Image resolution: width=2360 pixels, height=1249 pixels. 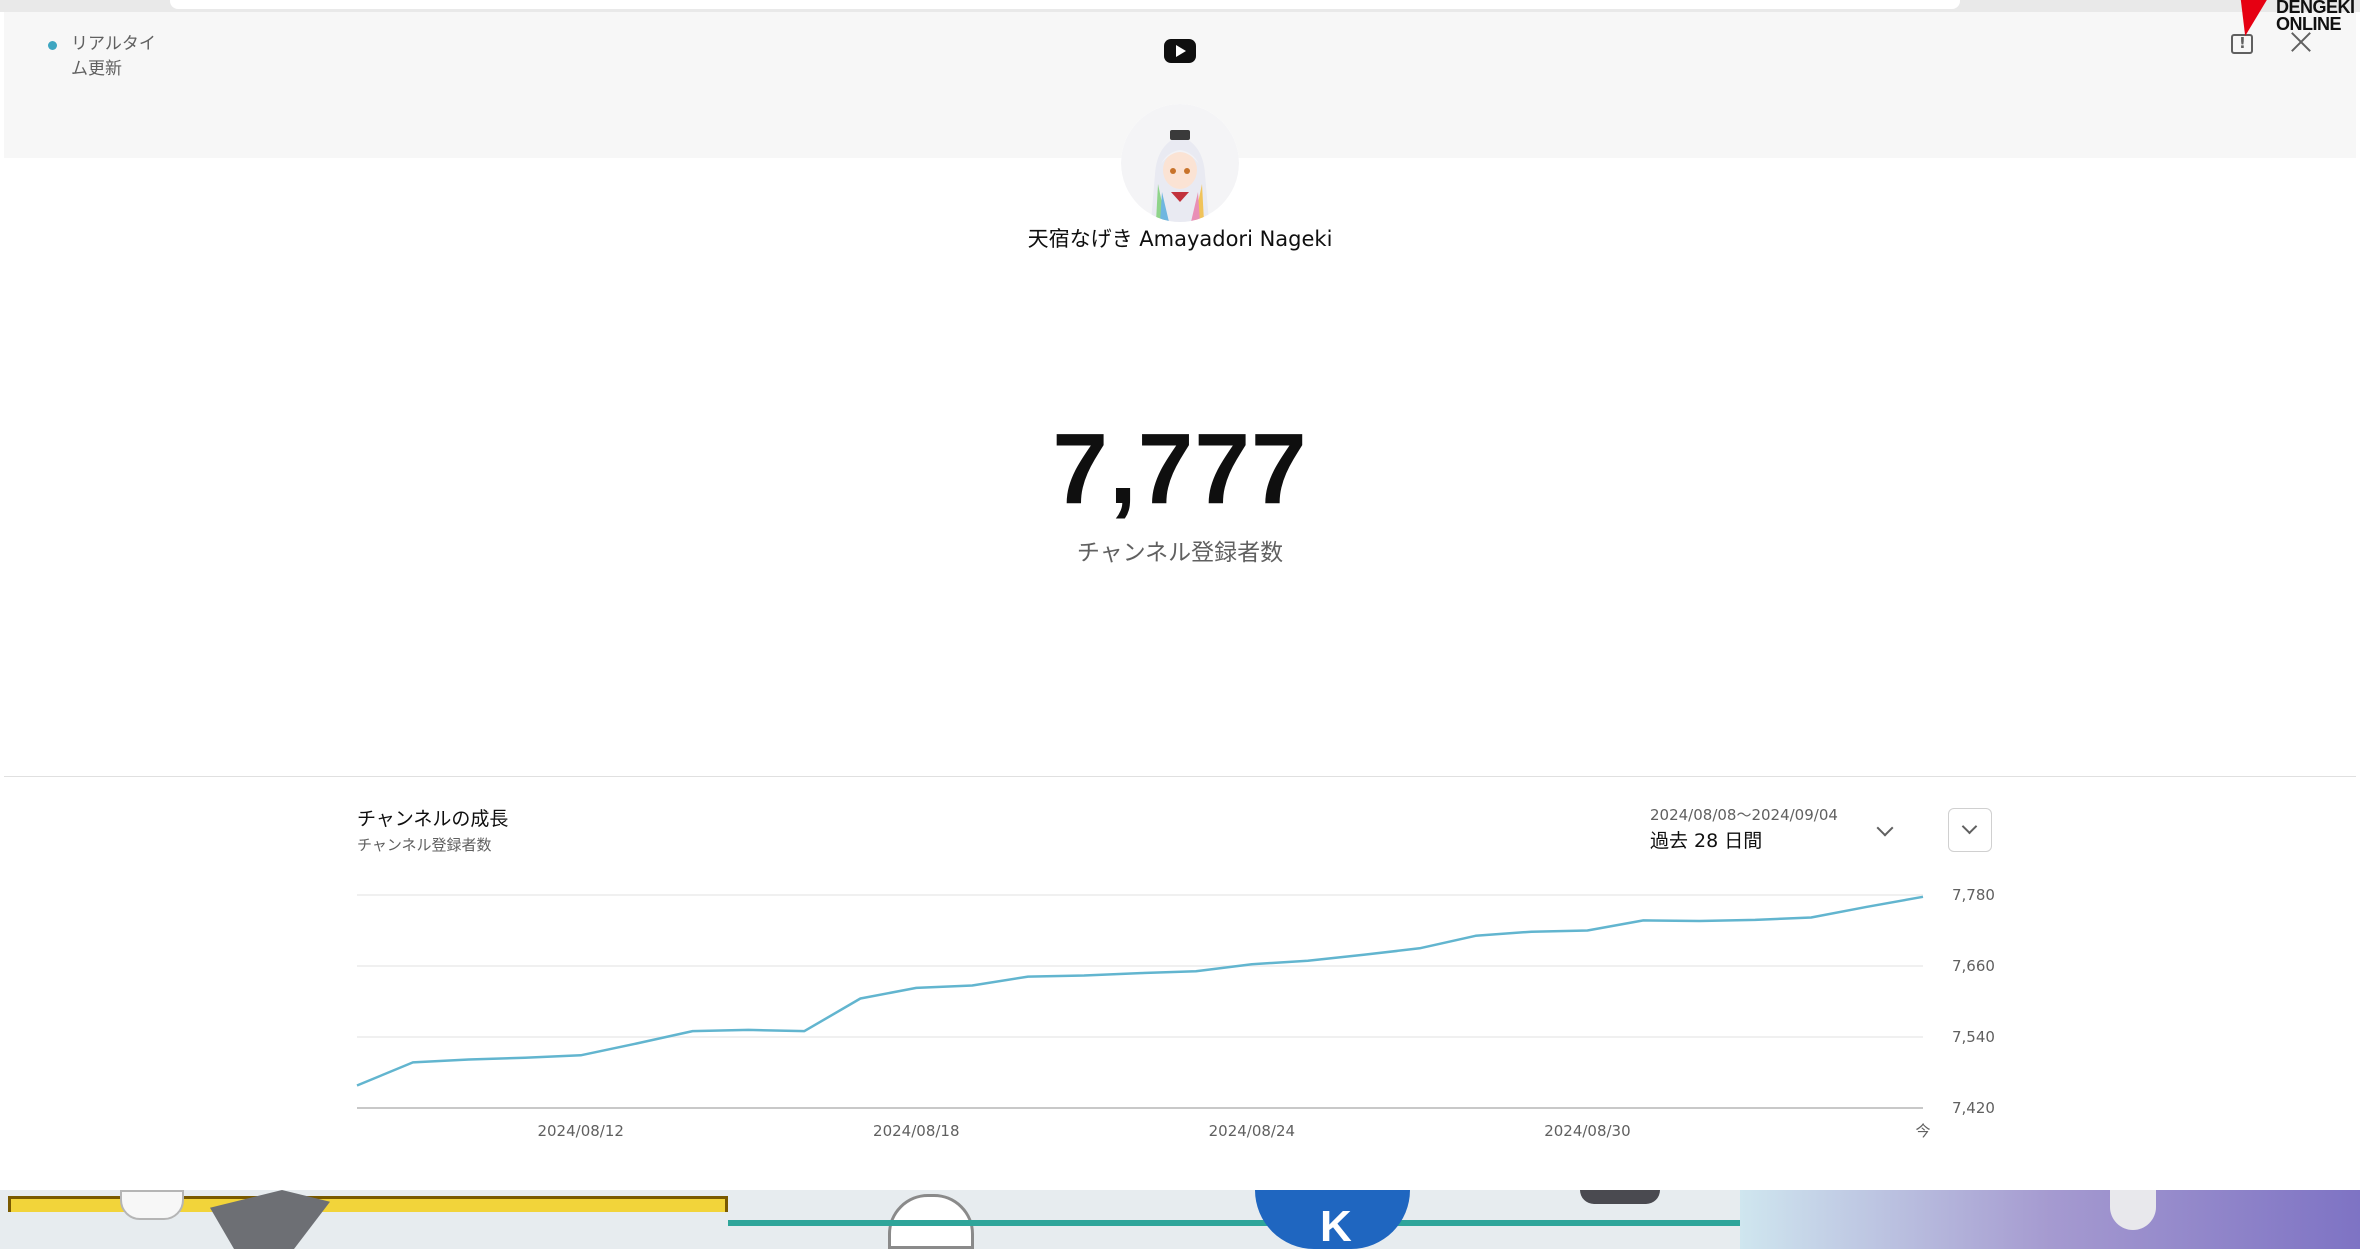 I want to click on growth-subtitle: チャンネル登録者数, so click(x=424, y=845).